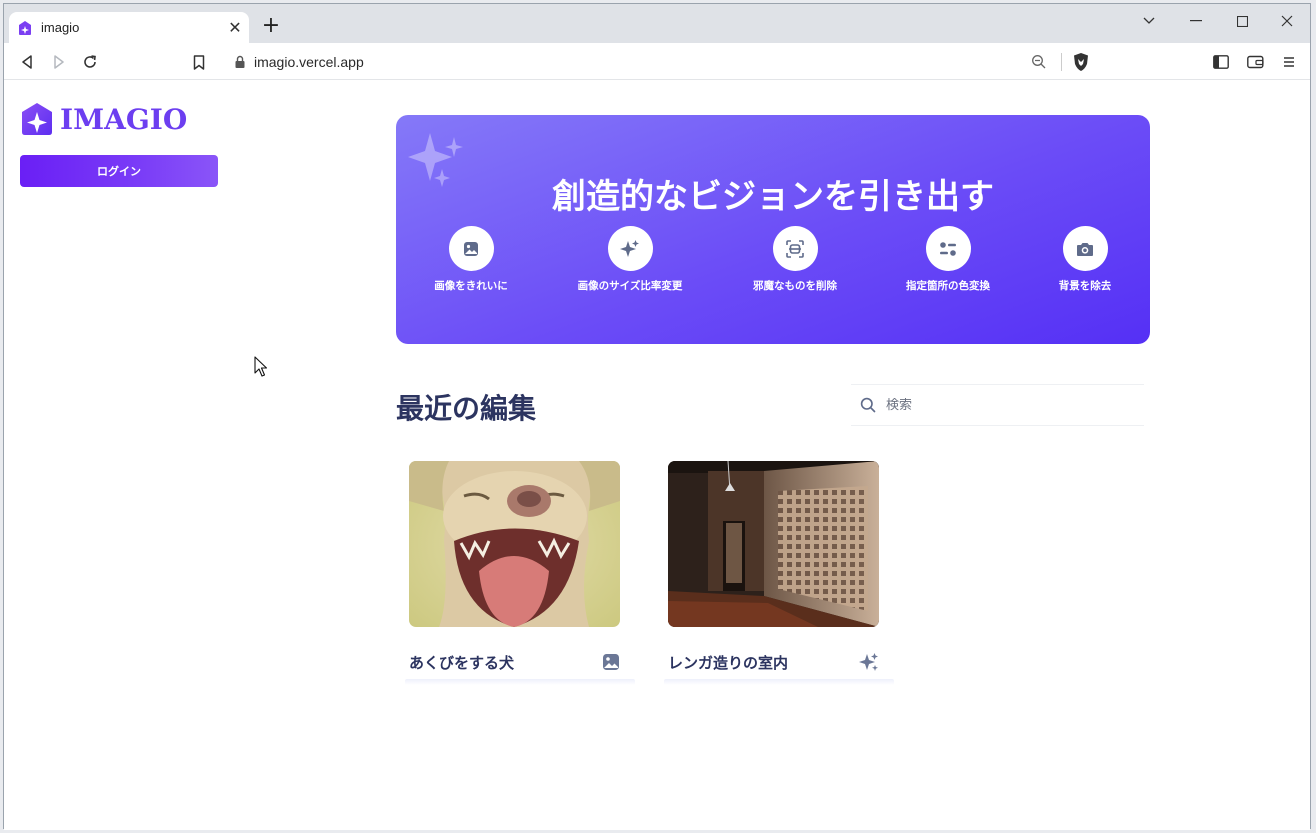 The width and height of the screenshot is (1316, 833). I want to click on feature-label: 背景を除去, so click(1085, 286).